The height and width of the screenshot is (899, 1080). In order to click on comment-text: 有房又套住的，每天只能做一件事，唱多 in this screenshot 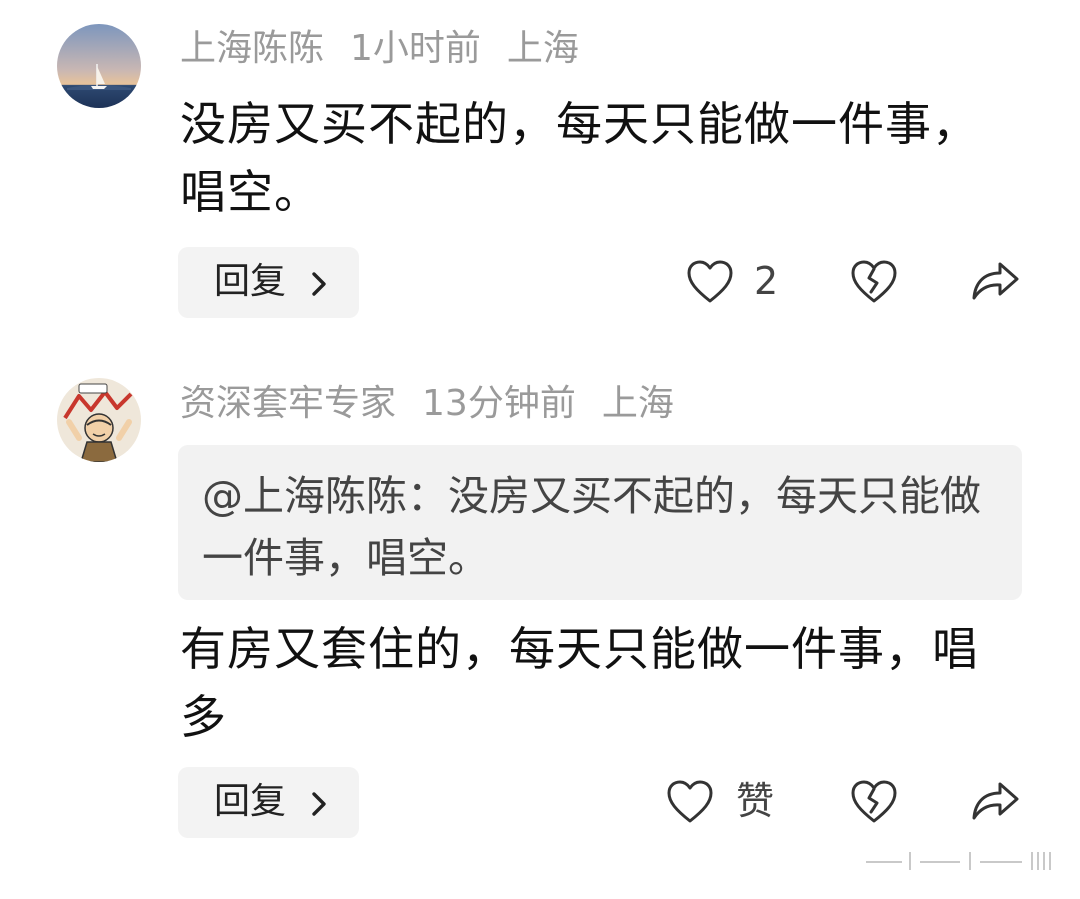, I will do `click(579, 683)`.